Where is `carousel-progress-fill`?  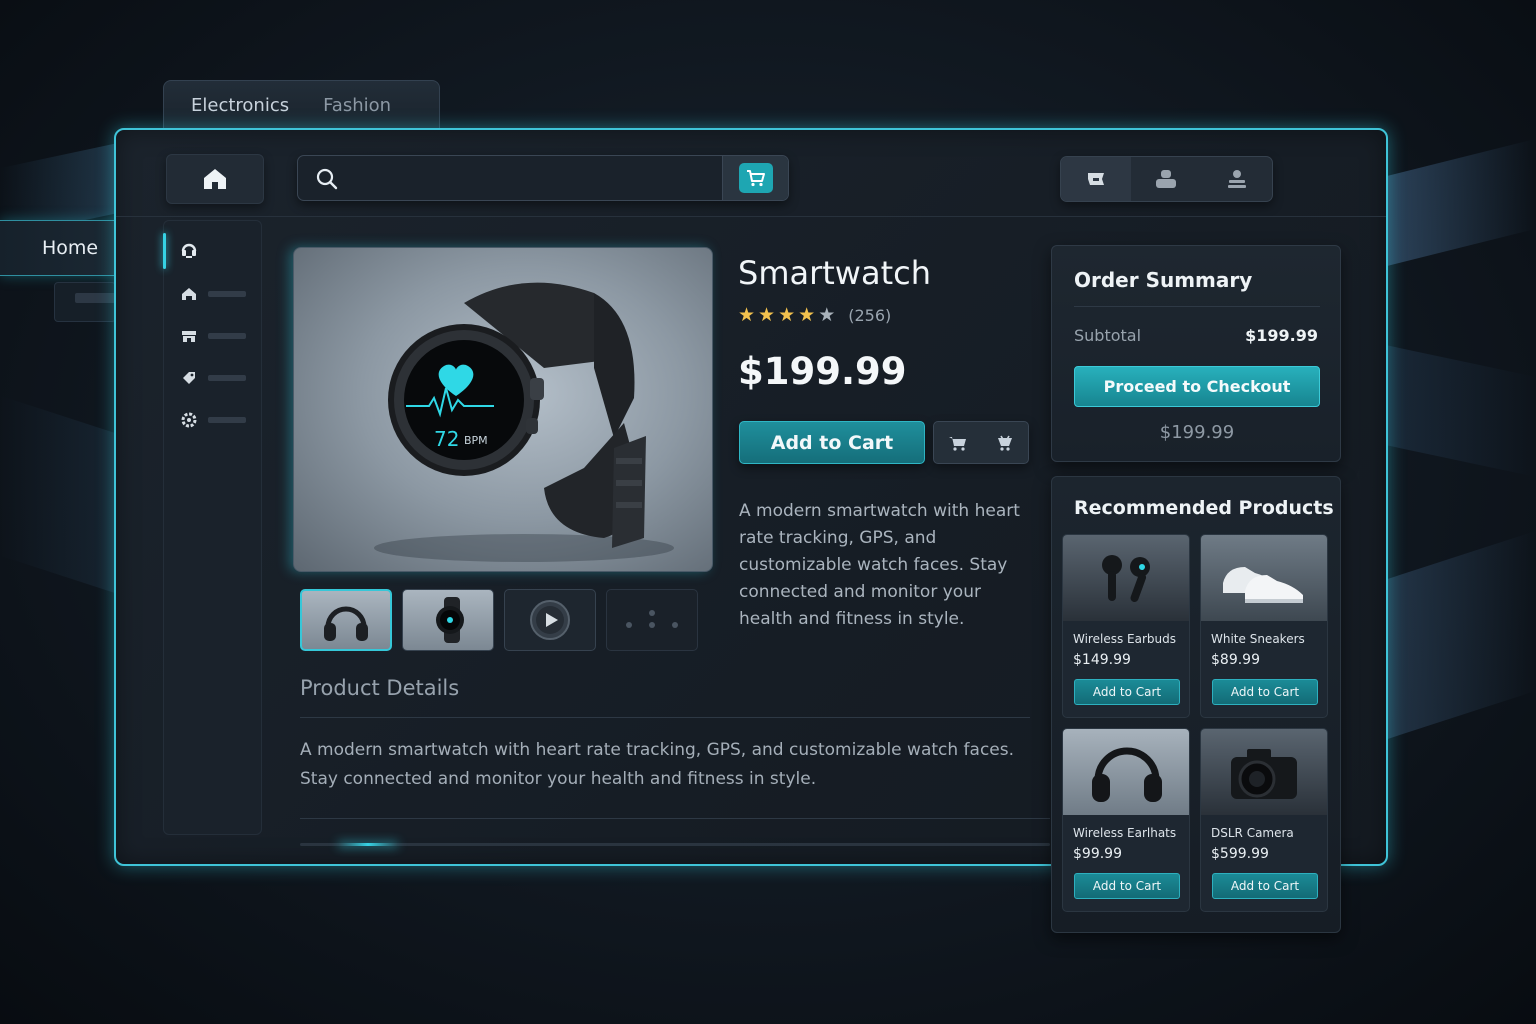 carousel-progress-fill is located at coordinates (367, 844).